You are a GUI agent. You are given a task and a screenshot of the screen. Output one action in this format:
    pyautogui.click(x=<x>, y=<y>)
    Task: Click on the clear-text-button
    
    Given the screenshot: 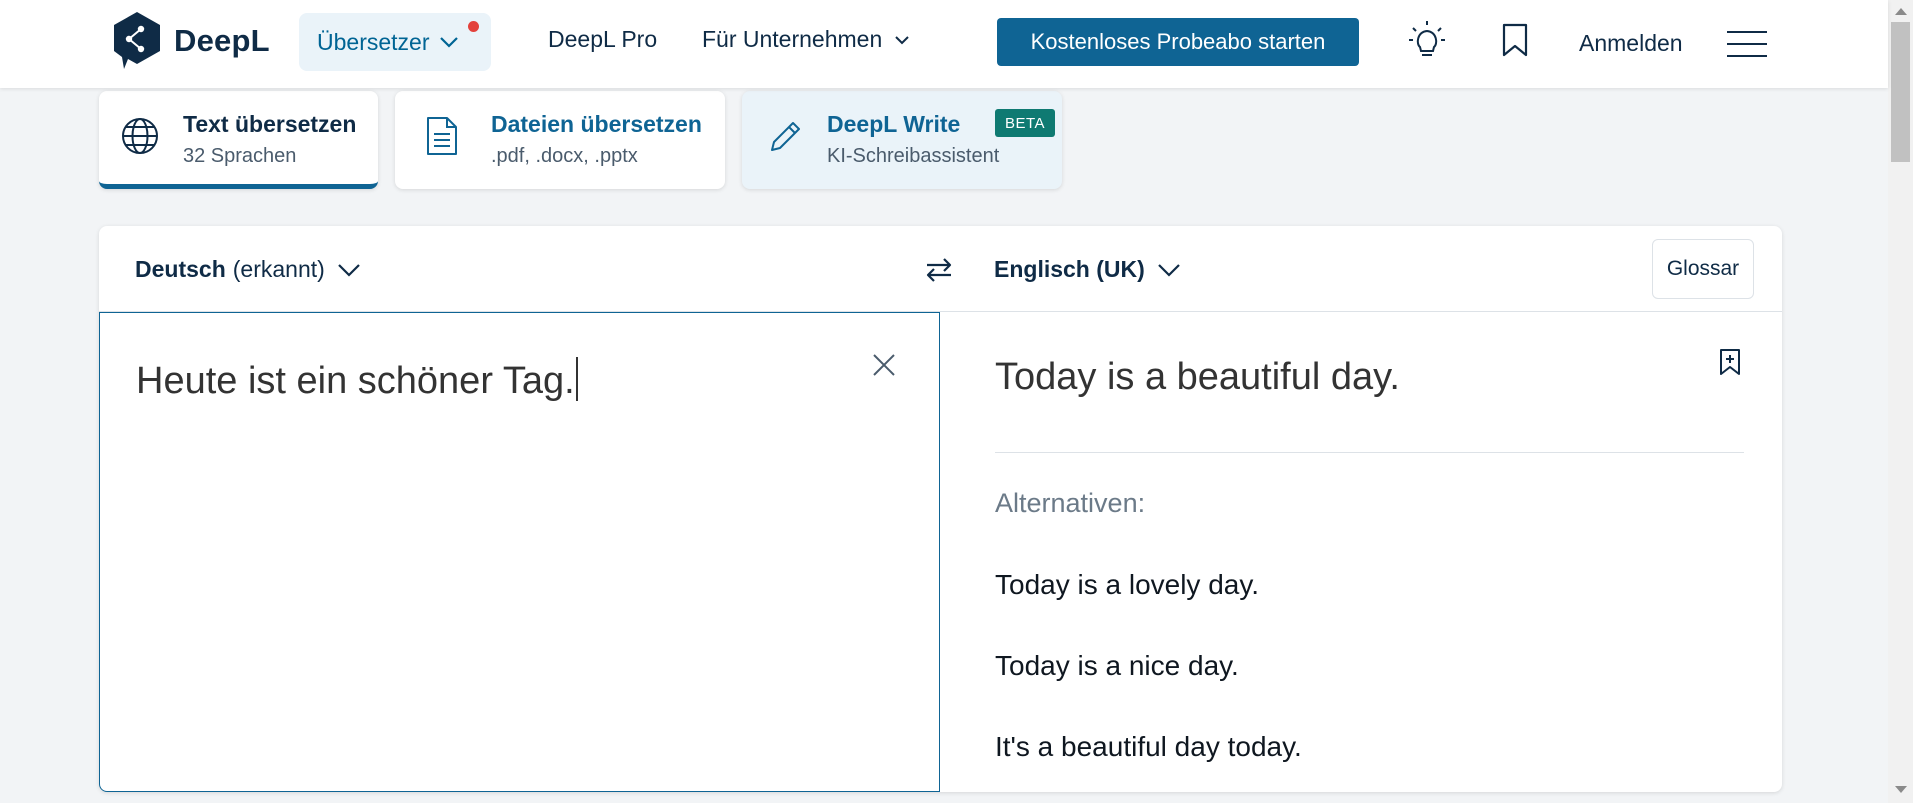 What is the action you would take?
    pyautogui.click(x=884, y=367)
    